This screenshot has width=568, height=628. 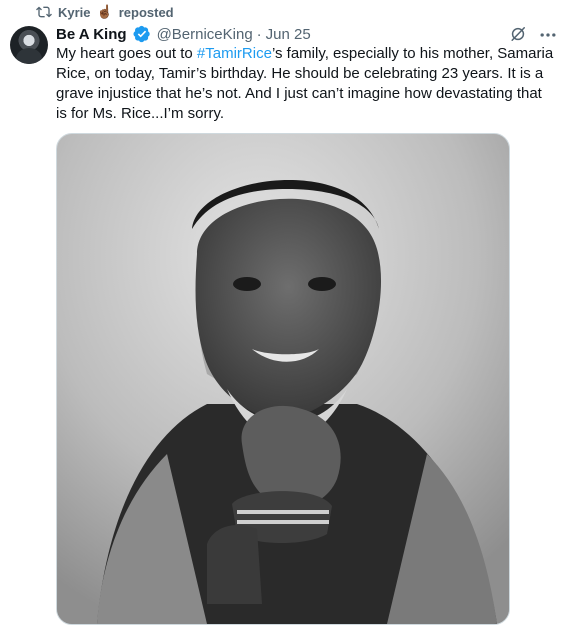 I want to click on author-name: Be A King, so click(x=91, y=34).